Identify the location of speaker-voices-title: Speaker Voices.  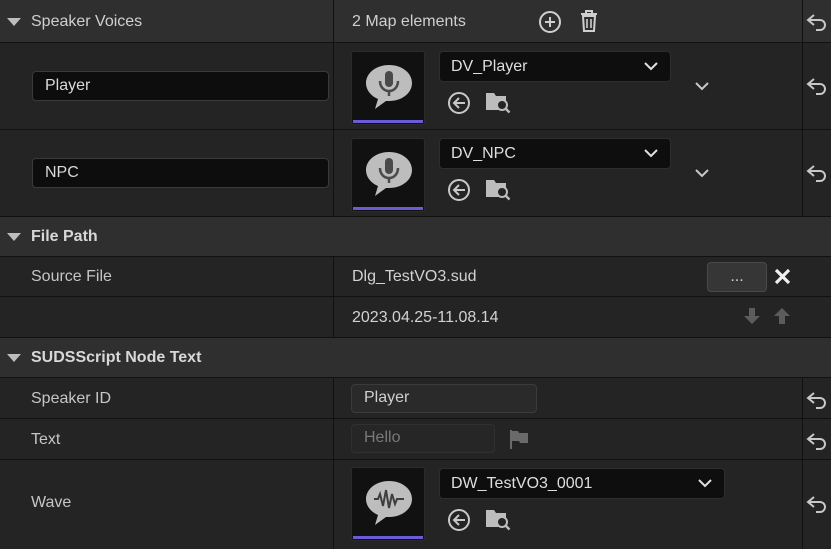
(87, 21).